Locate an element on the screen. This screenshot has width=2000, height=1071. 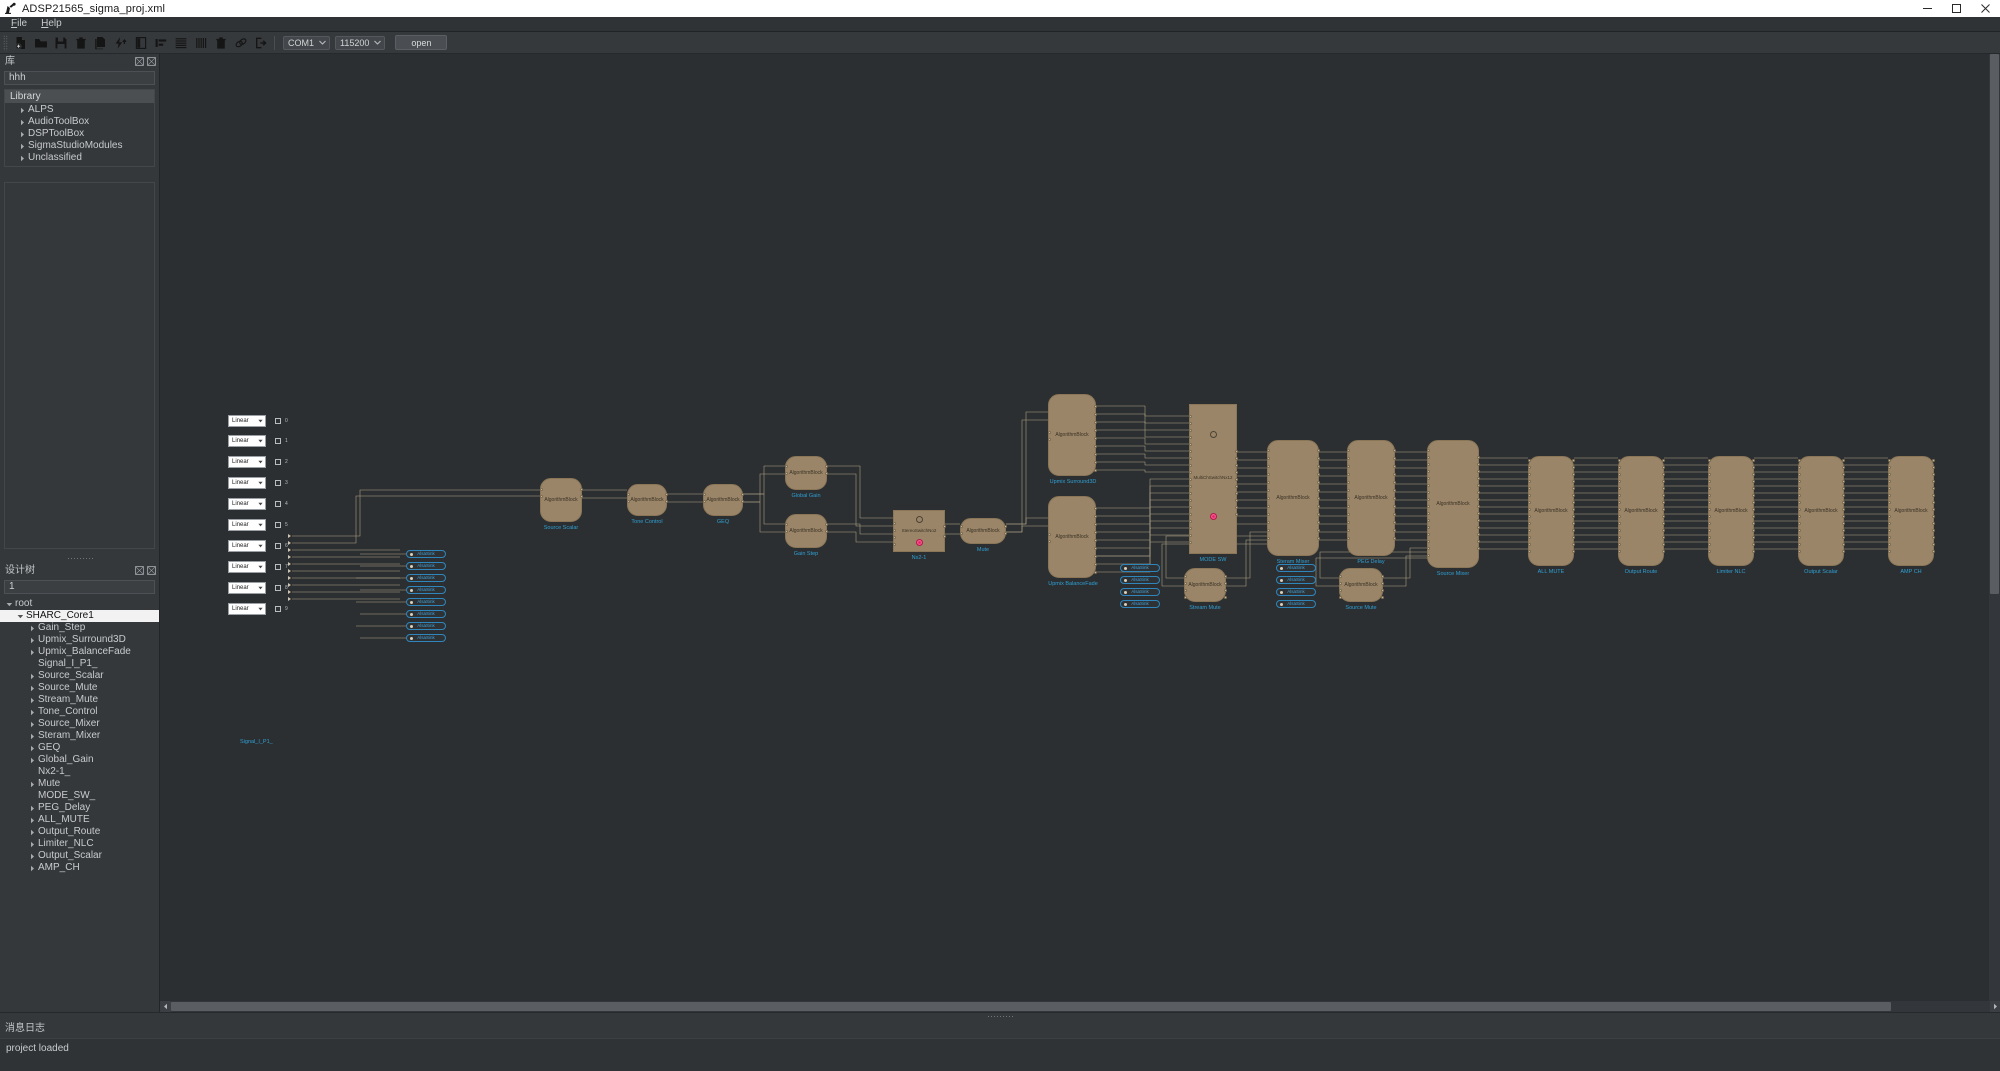
trash-solid-icon is located at coordinates (221, 43).